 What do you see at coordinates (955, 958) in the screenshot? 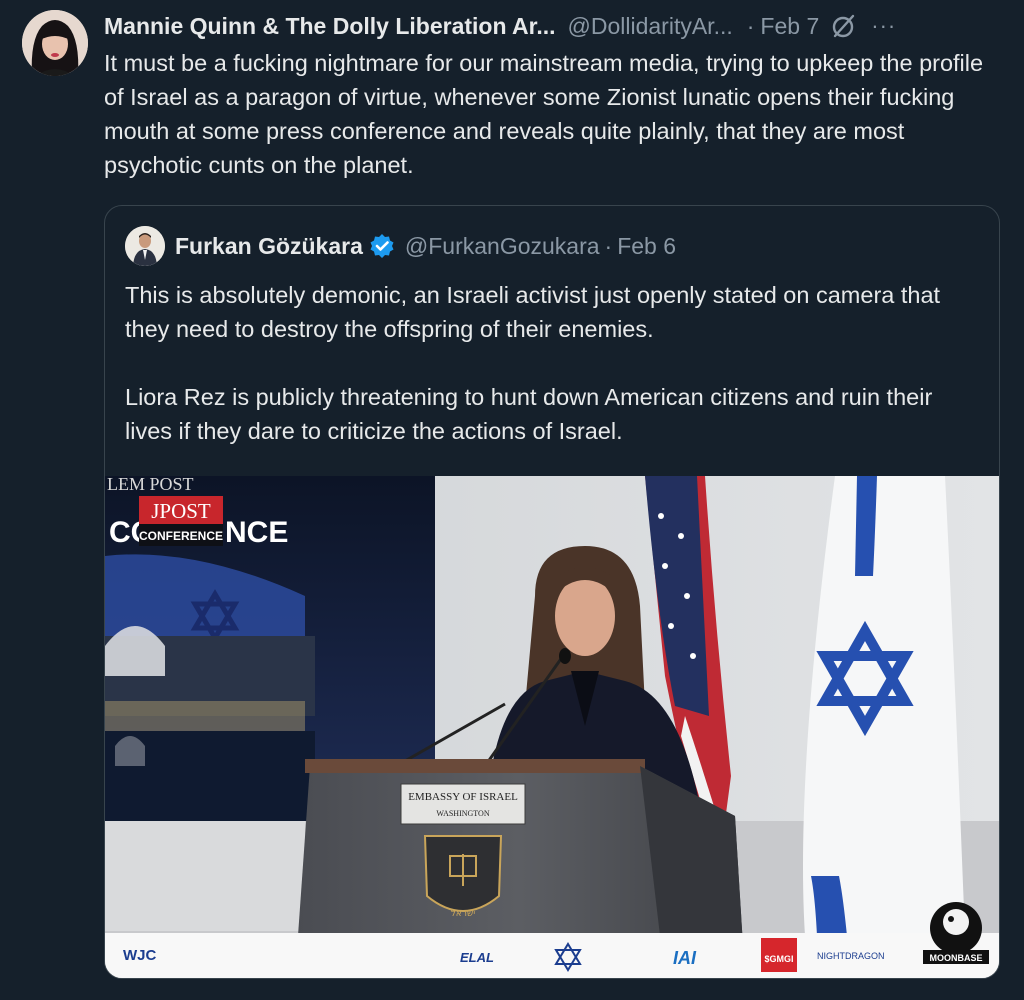
I see `watermark-text: MOONBASE` at bounding box center [955, 958].